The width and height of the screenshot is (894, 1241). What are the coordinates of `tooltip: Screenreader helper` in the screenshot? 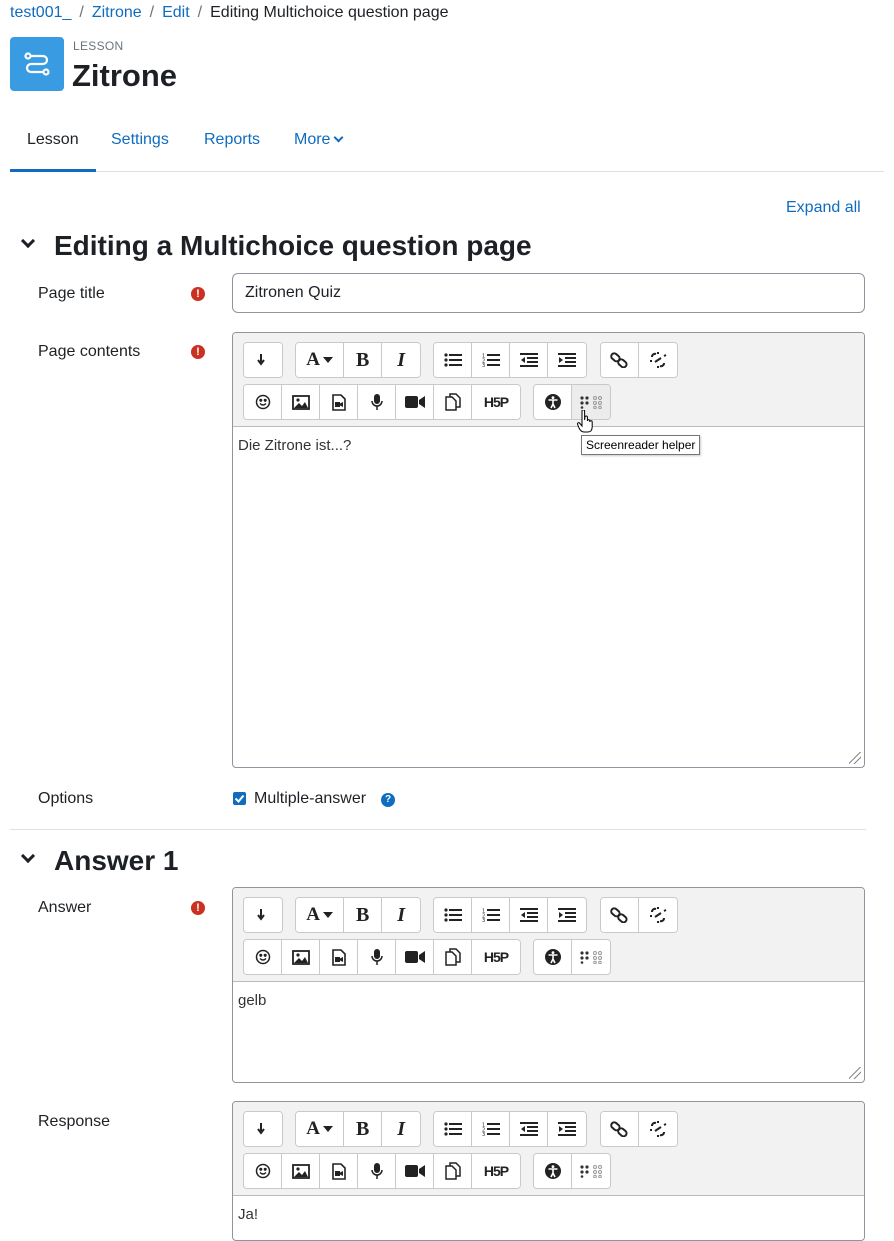 It's located at (641, 445).